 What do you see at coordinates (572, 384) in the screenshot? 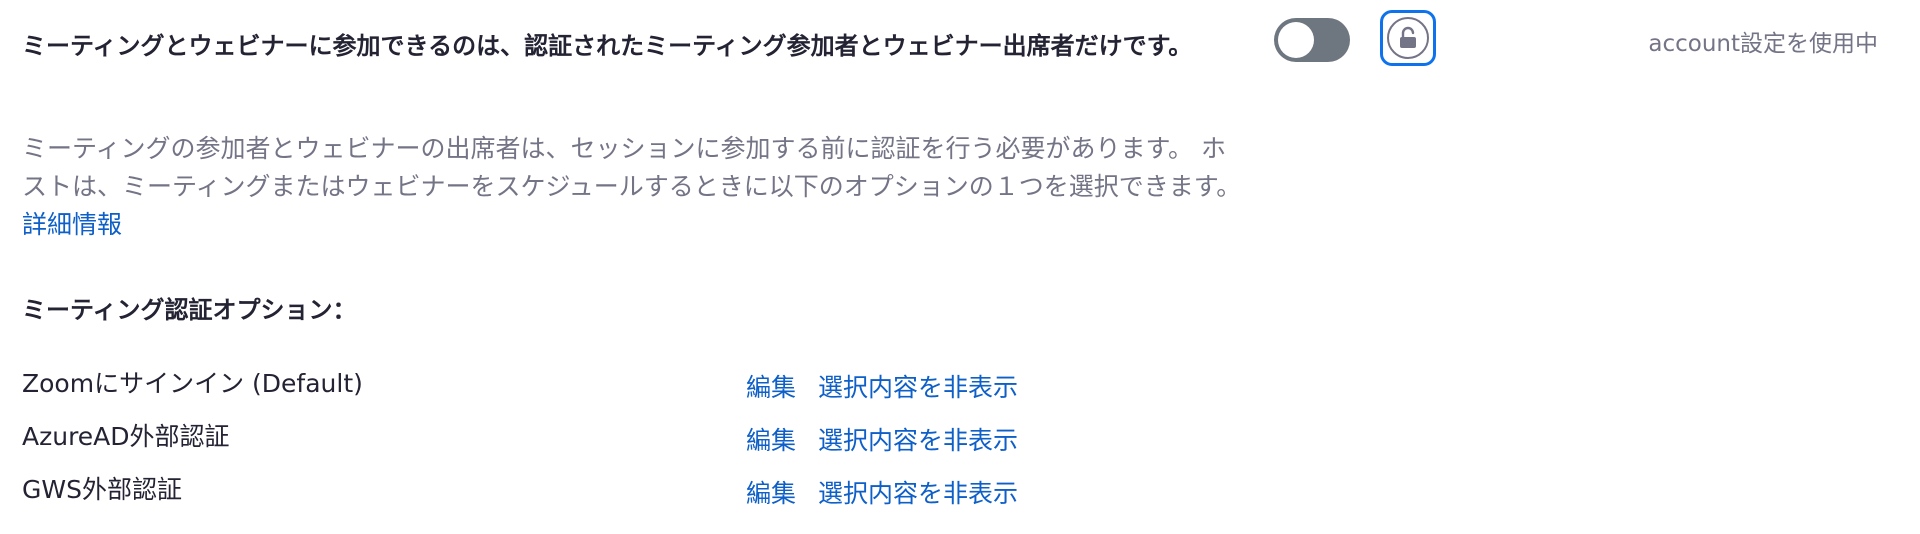
I see `option-row-zoom-signin: Zoomにサインイン (Default) 編集 選択内容を非表示` at bounding box center [572, 384].